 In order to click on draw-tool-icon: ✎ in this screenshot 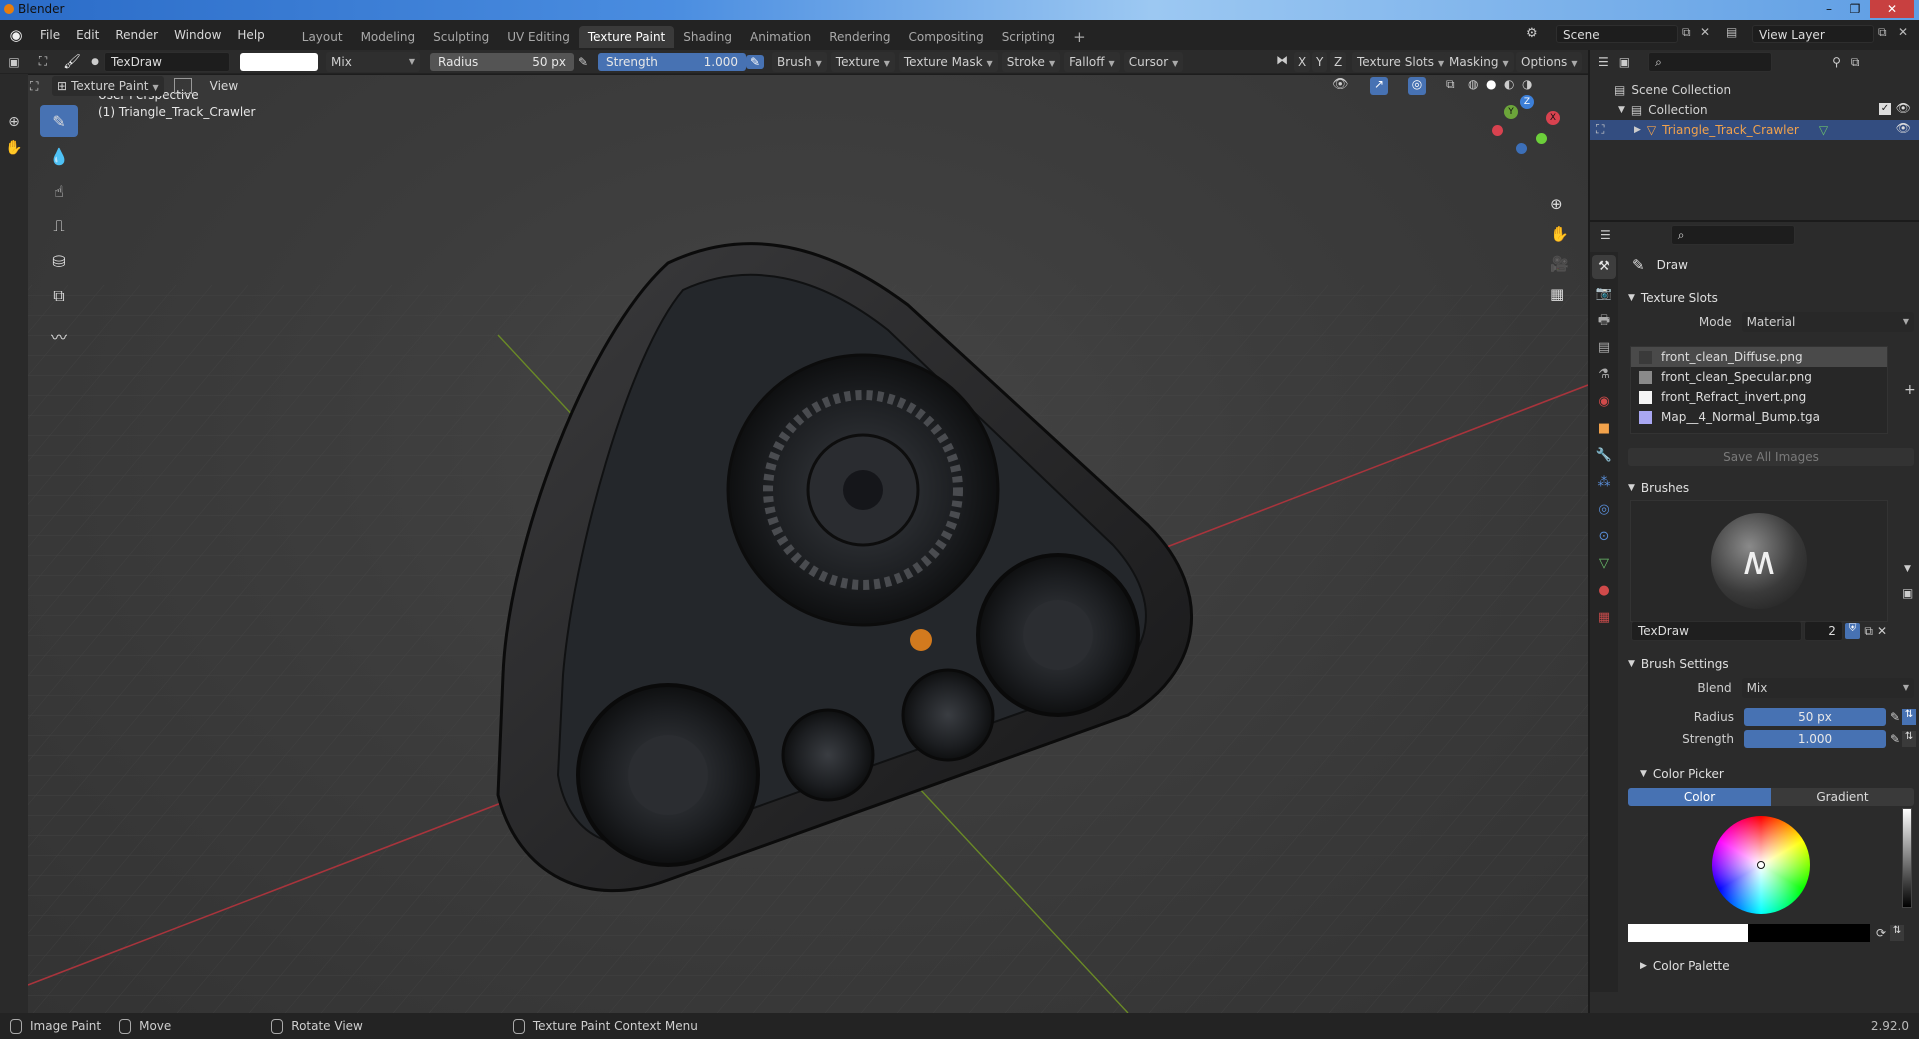, I will do `click(59, 121)`.